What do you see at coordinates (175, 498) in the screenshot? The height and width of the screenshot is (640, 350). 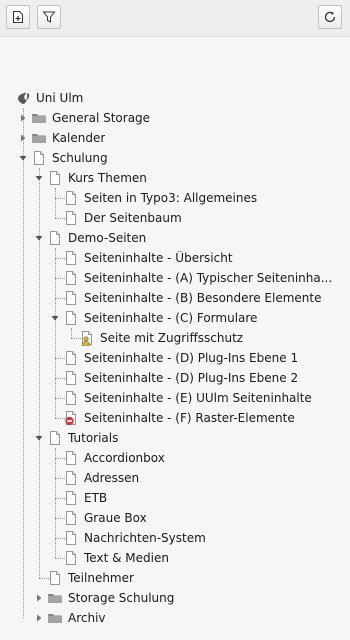 I see `tree-node-etb: ETB` at bounding box center [175, 498].